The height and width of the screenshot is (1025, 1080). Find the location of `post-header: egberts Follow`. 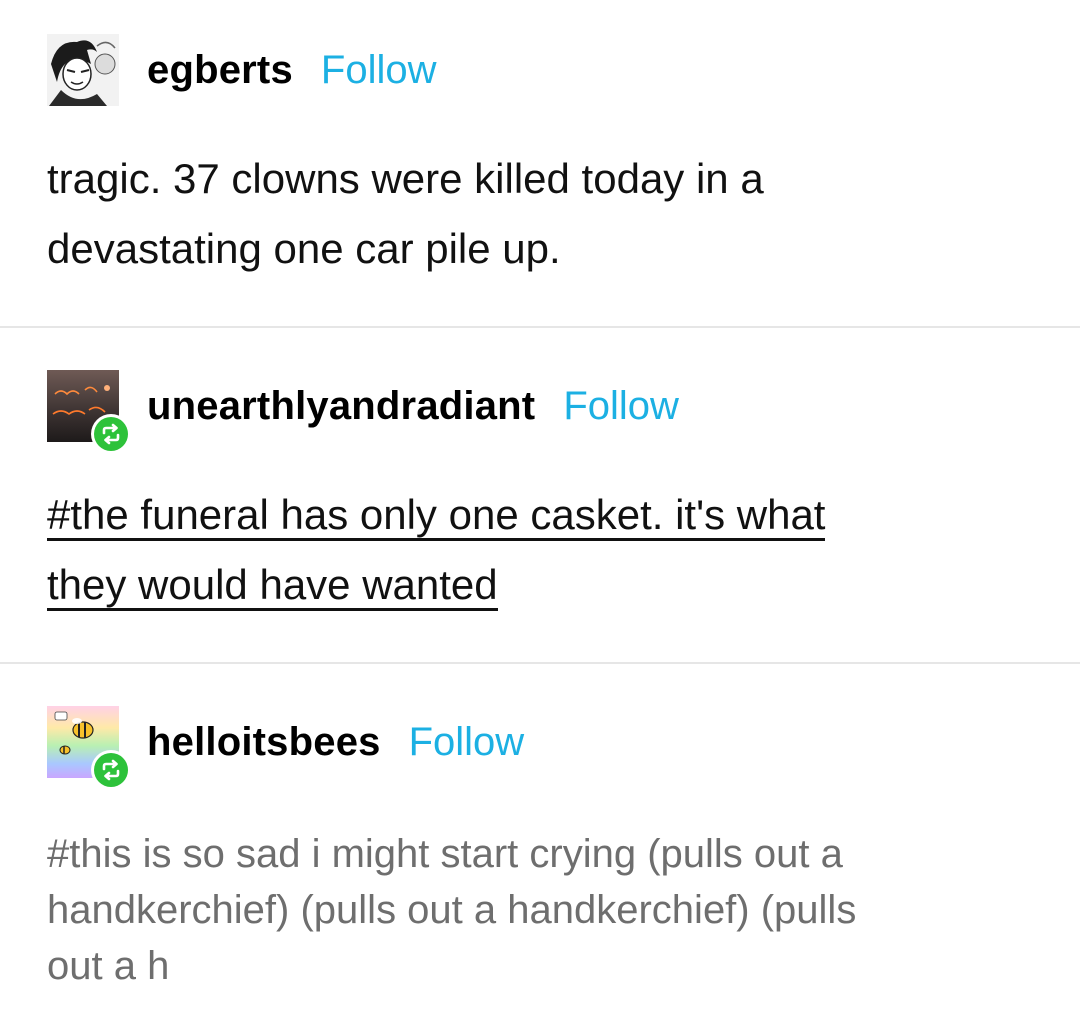

post-header: egberts Follow is located at coordinates (242, 70).